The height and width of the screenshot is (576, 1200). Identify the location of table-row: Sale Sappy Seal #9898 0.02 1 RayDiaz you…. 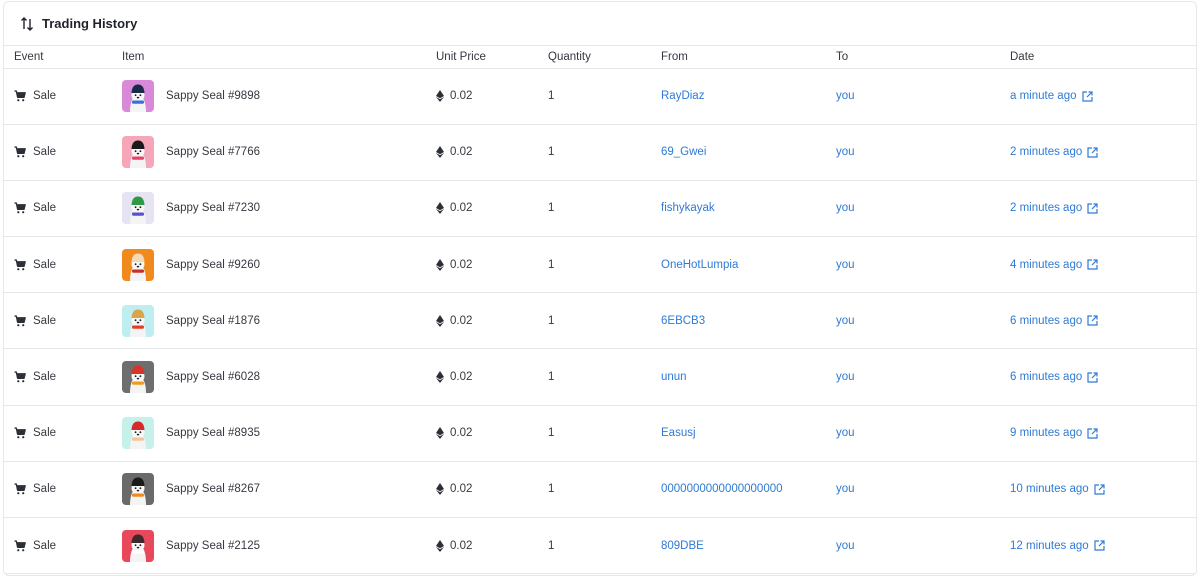
(600, 96).